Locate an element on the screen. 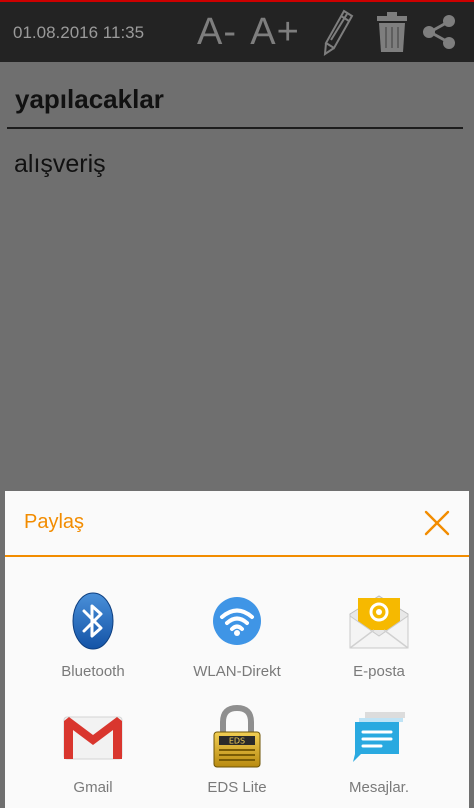  delete-button is located at coordinates (392, 32).